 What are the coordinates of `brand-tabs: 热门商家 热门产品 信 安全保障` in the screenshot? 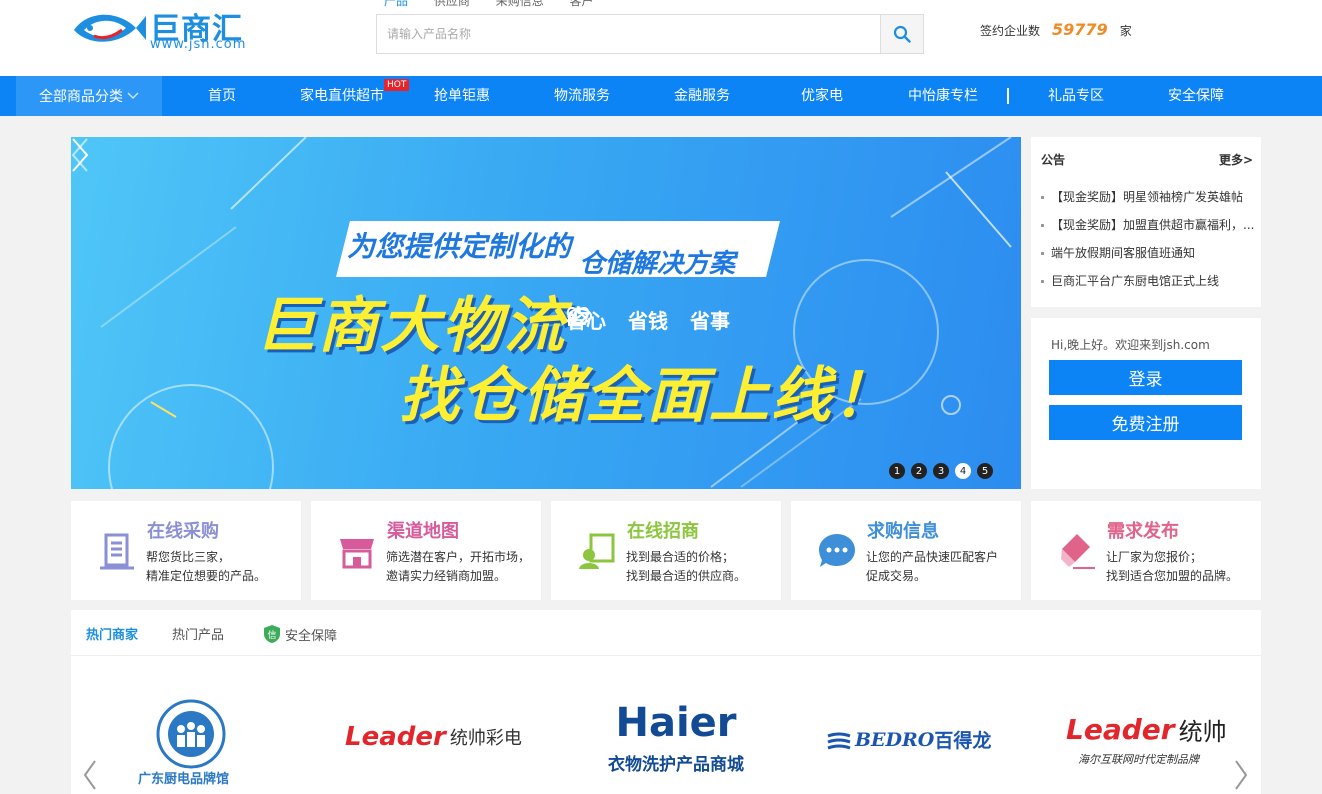 It's located at (666, 633).